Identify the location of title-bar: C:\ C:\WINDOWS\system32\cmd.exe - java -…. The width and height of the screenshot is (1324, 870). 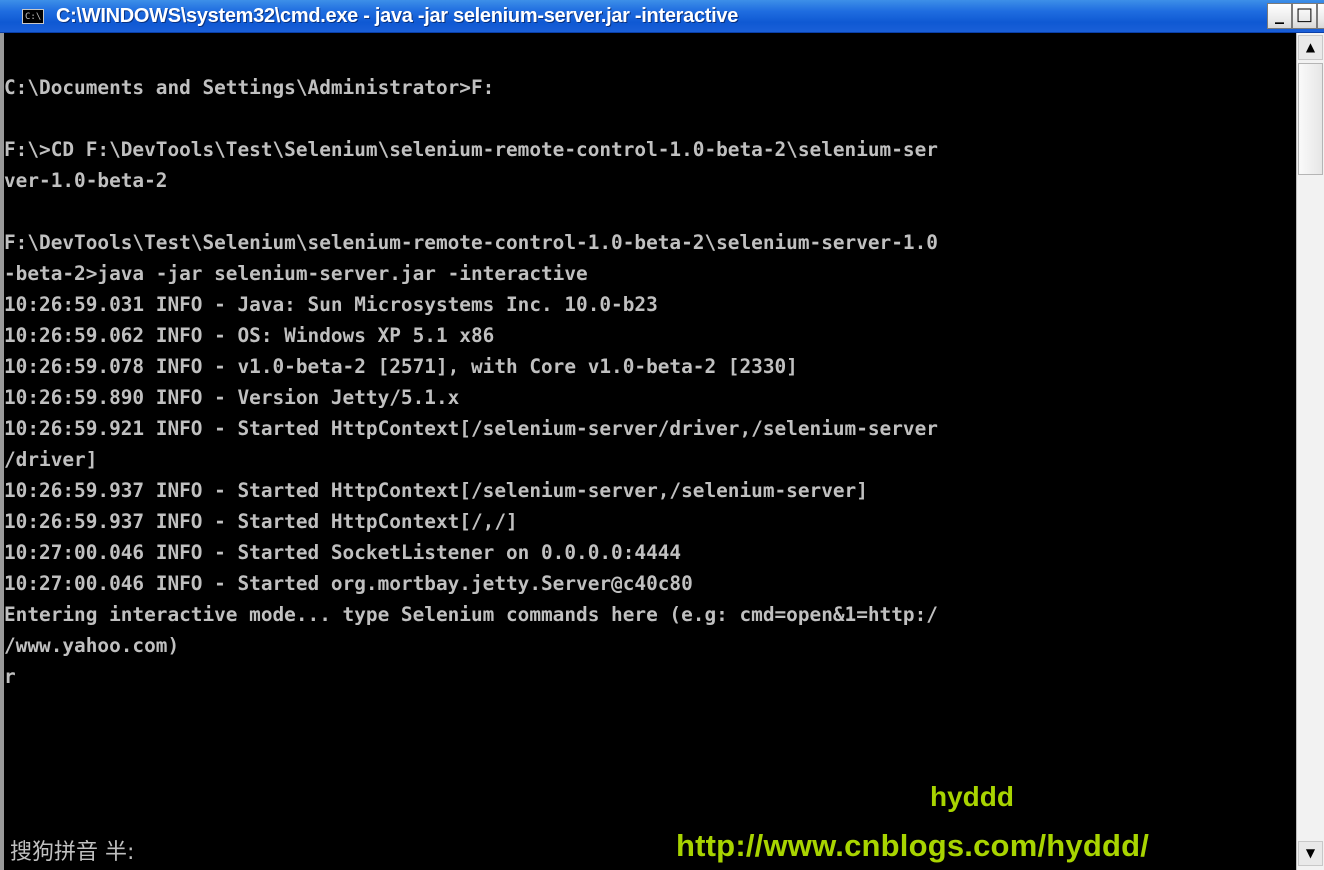
(662, 16).